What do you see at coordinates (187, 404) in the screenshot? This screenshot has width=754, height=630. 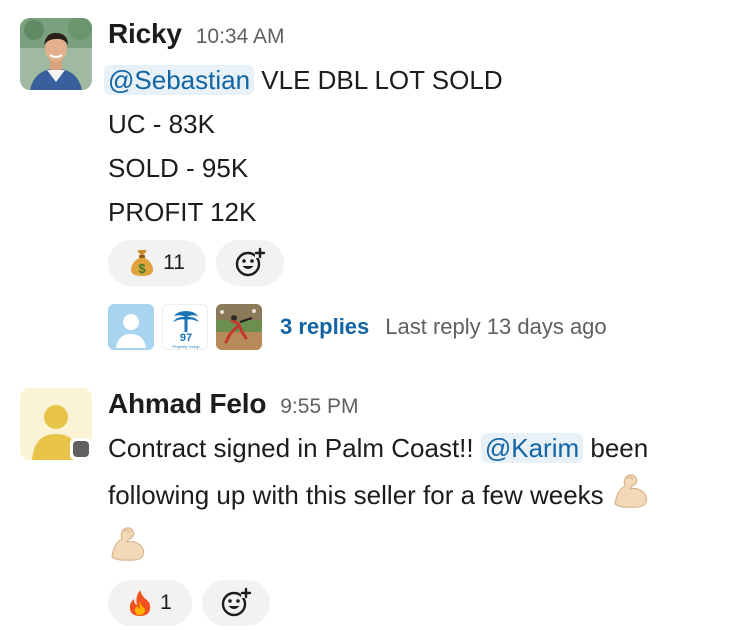 I see `author-name: Ahmad Felo` at bounding box center [187, 404].